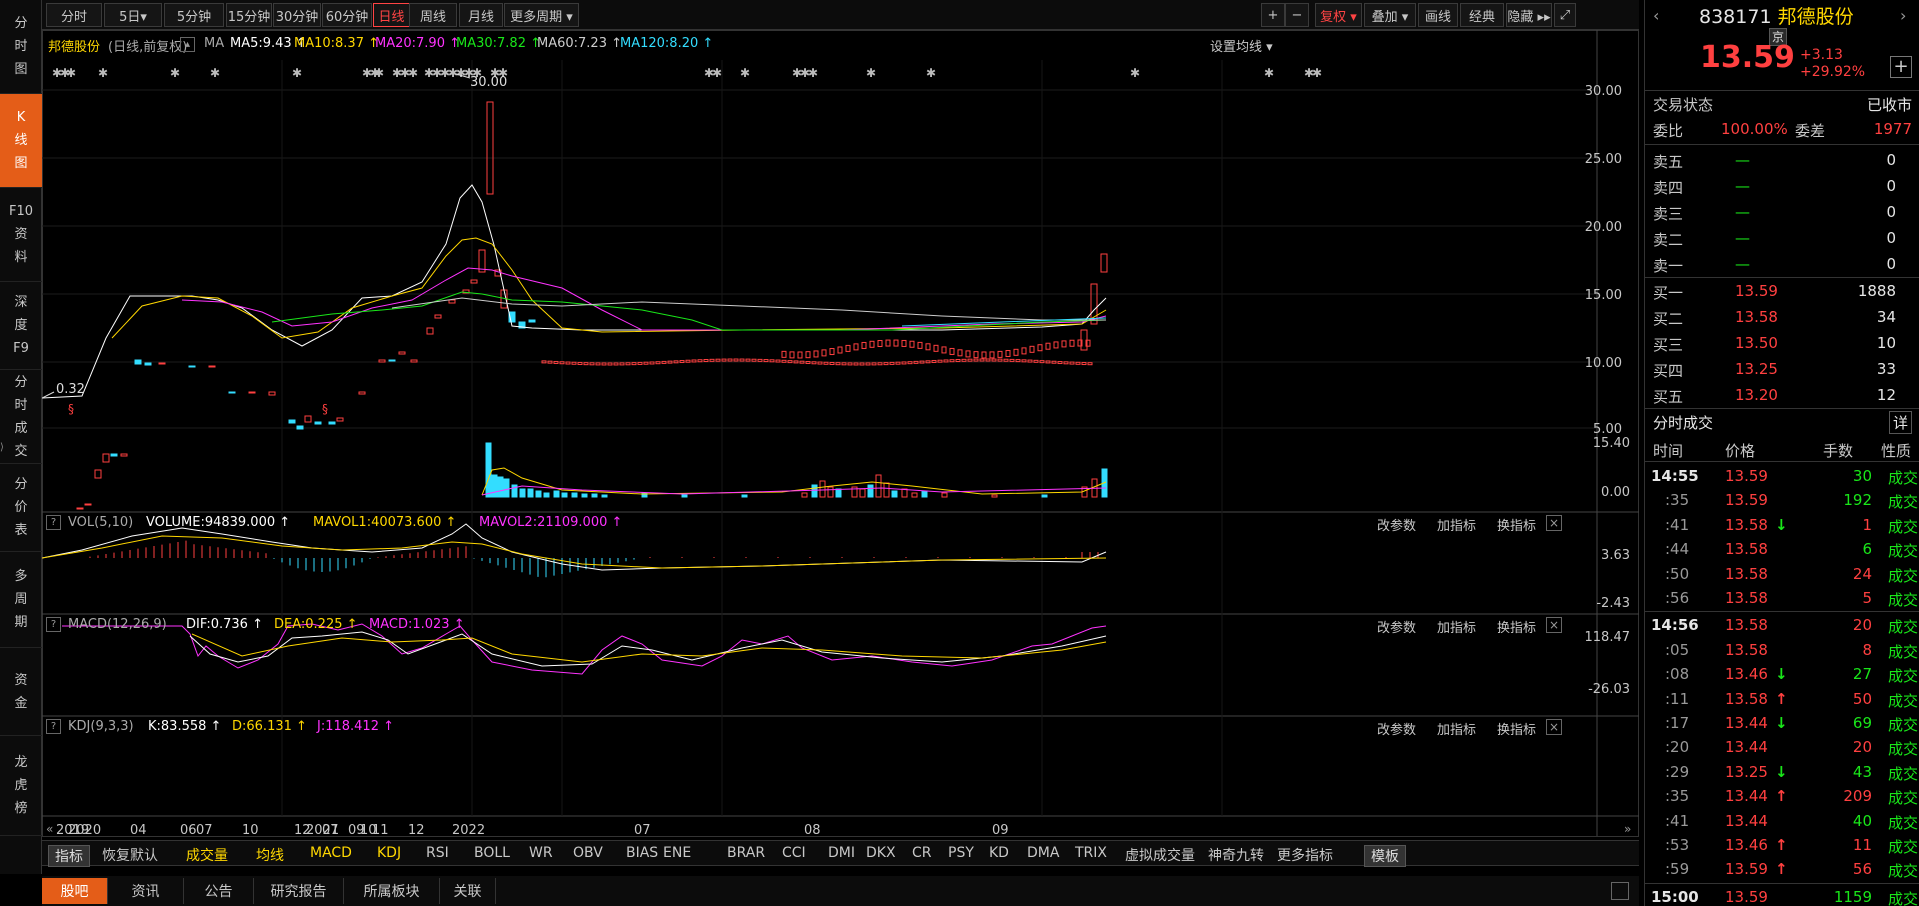 The image size is (1919, 906). What do you see at coordinates (1456, 728) in the screenshot?
I see `kdj-add-indicator: 加指标` at bounding box center [1456, 728].